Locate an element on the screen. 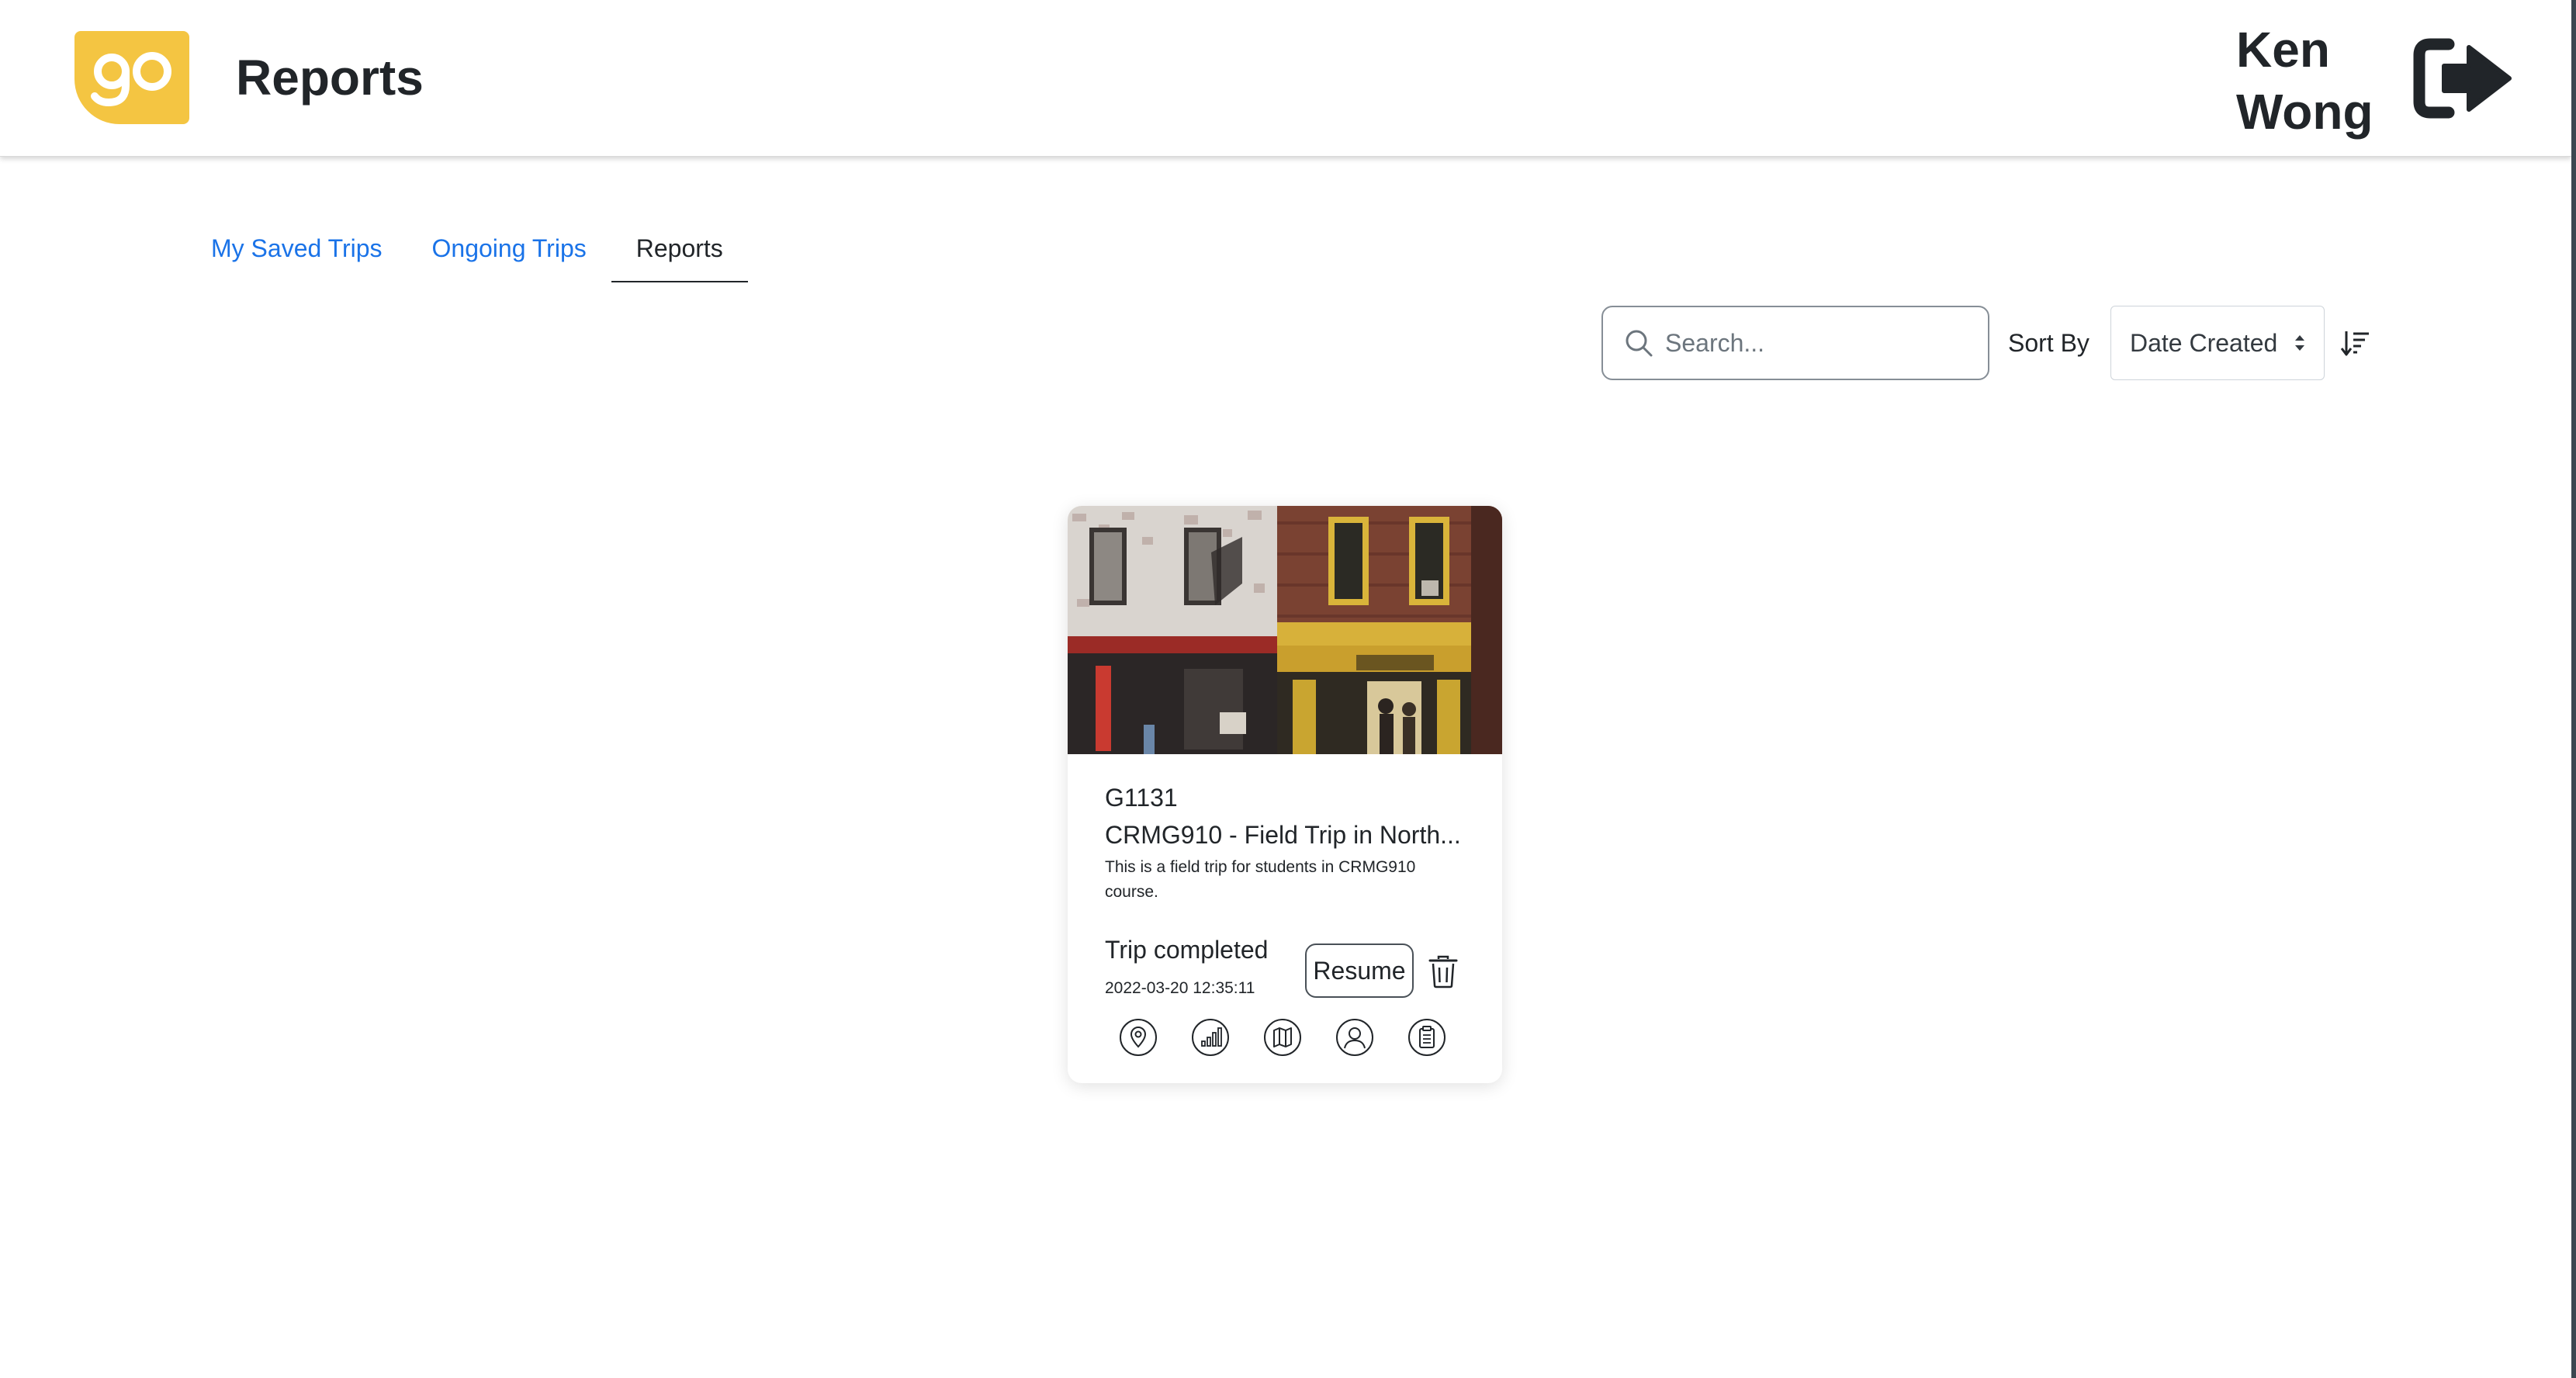 This screenshot has width=2576, height=1378. select-caret-icon is located at coordinates (2299, 343).